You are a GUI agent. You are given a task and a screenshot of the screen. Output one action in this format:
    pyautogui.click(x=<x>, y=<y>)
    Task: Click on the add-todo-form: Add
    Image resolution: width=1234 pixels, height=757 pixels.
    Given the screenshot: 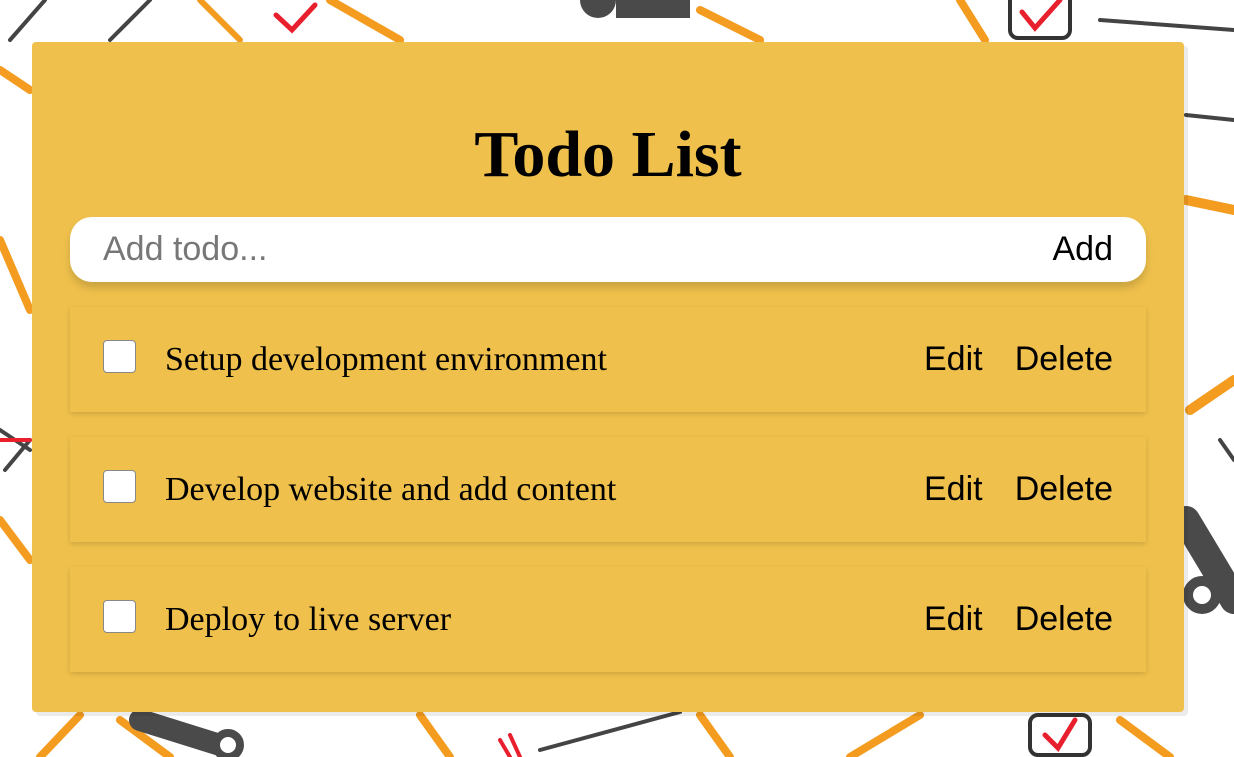 What is the action you would take?
    pyautogui.click(x=608, y=249)
    